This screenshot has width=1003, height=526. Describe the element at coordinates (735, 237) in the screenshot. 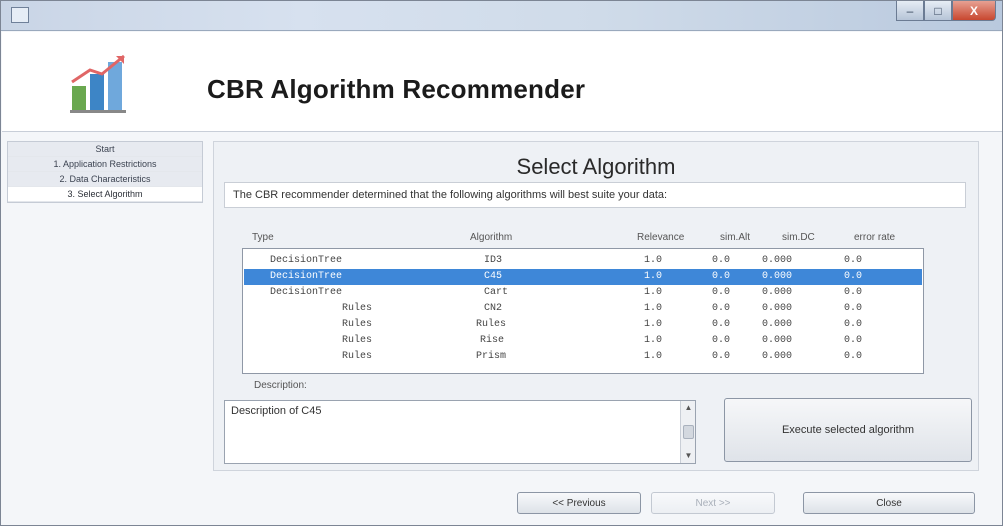

I see `column-header-sim-alt: sim.Alt` at that location.